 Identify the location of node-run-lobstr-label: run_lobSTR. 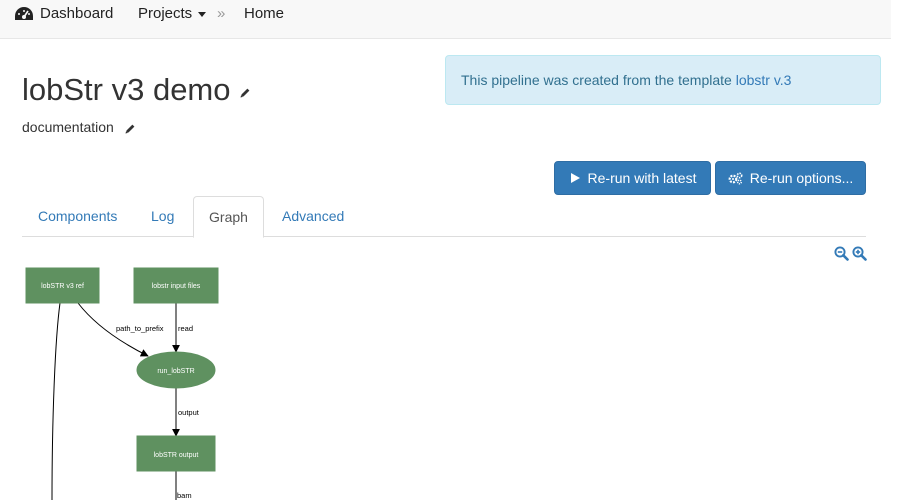
(175, 371).